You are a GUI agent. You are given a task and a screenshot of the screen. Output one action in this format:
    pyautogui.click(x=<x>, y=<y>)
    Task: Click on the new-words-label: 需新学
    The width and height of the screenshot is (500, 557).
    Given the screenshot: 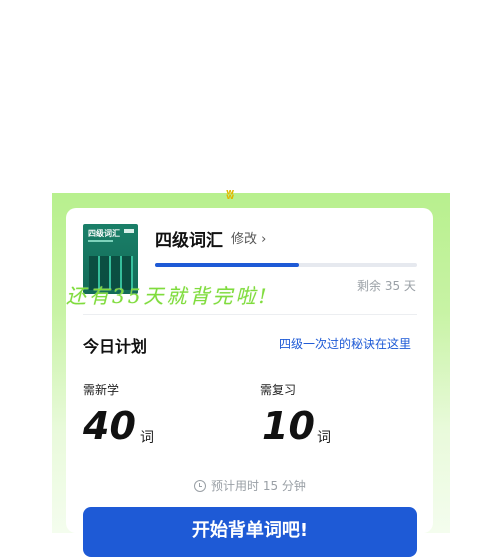 What is the action you would take?
    pyautogui.click(x=101, y=390)
    